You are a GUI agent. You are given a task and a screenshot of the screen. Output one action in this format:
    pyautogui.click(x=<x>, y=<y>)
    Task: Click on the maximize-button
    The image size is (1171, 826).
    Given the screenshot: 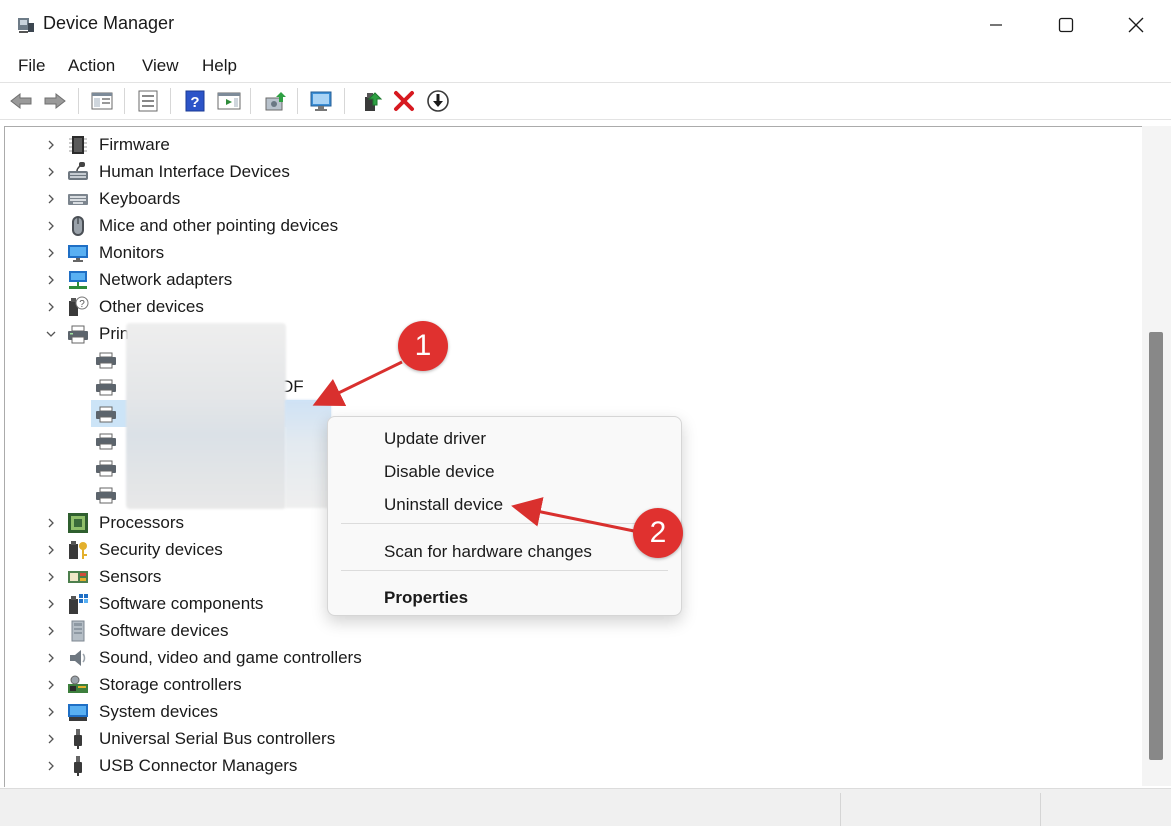 What is the action you would take?
    pyautogui.click(x=1066, y=25)
    